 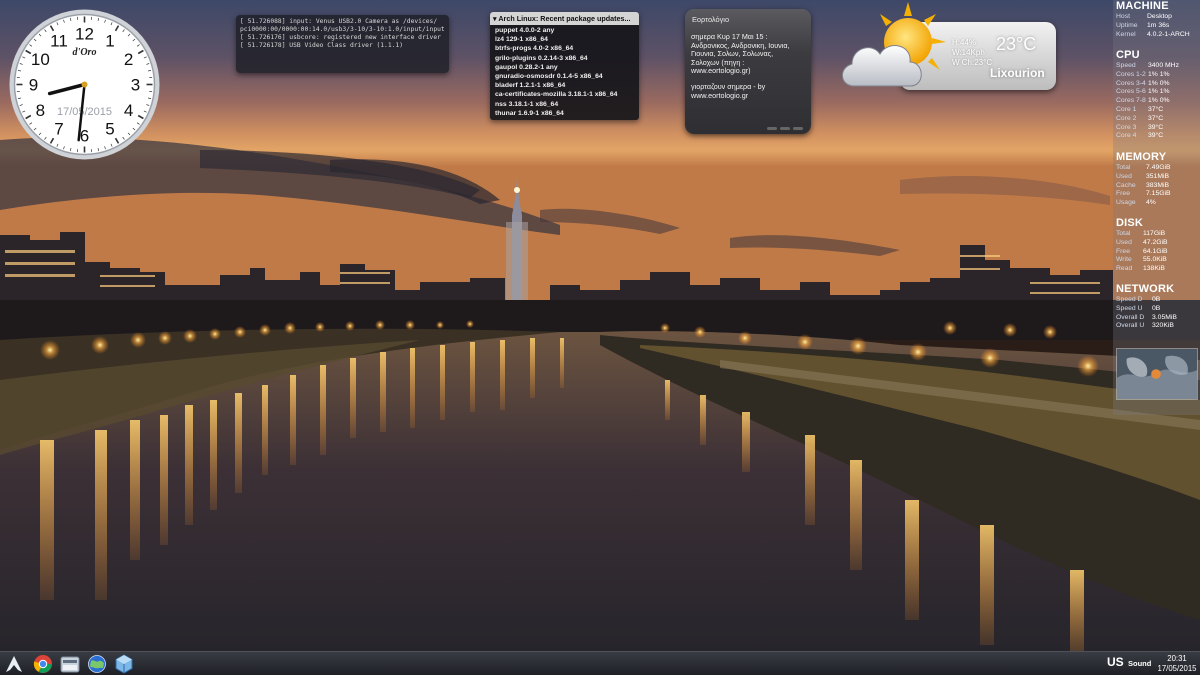 I want to click on cpu-row: Speed 3400 MHz, so click(x=1147, y=65).